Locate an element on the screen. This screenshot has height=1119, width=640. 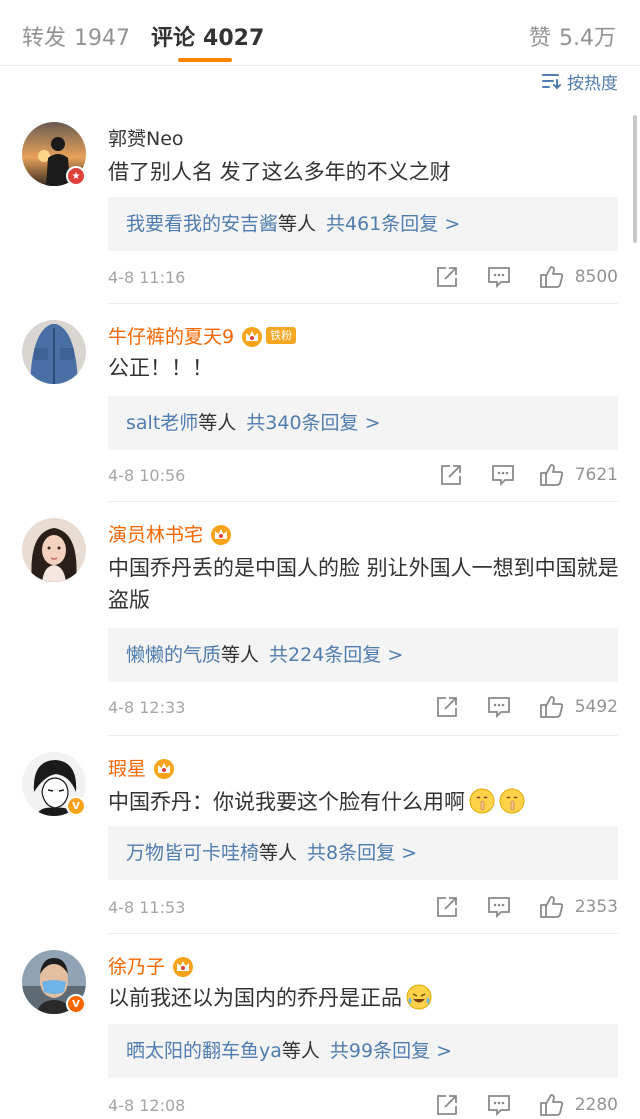
replies-preview: 晒太阳的翻车鱼ya等人 共99条回复 > is located at coordinates (363, 1051).